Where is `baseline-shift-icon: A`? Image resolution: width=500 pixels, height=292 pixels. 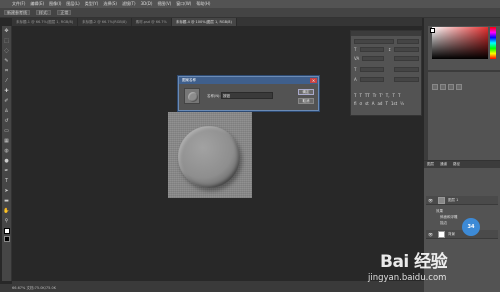
baseline-shift-icon: A is located at coordinates (355, 79).